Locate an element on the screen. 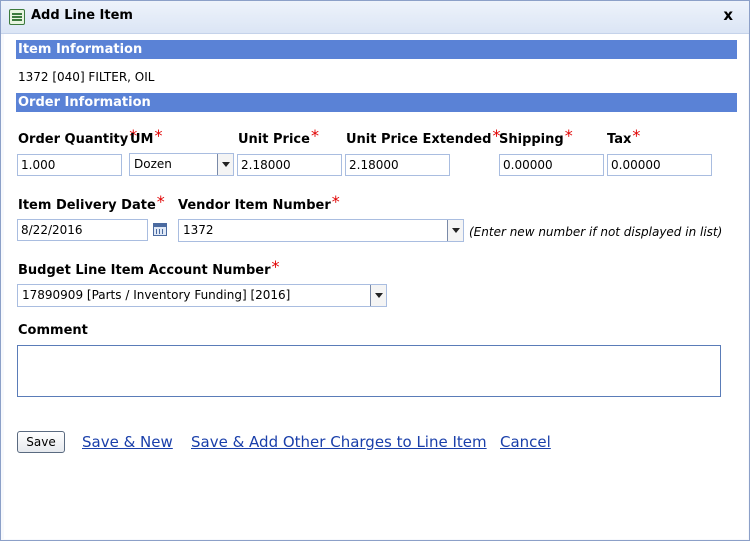 The width and height of the screenshot is (750, 541). dialog-title: Add Line Item is located at coordinates (82, 15).